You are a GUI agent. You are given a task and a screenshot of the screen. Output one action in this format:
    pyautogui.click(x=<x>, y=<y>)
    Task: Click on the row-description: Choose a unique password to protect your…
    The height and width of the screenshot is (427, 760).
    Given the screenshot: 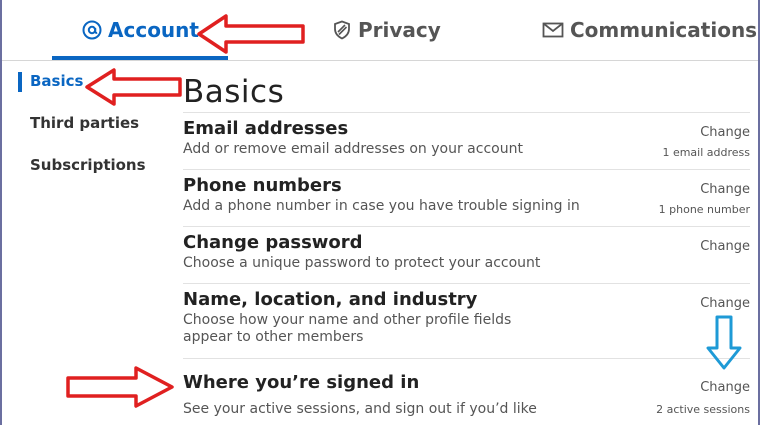 What is the action you would take?
    pyautogui.click(x=362, y=263)
    